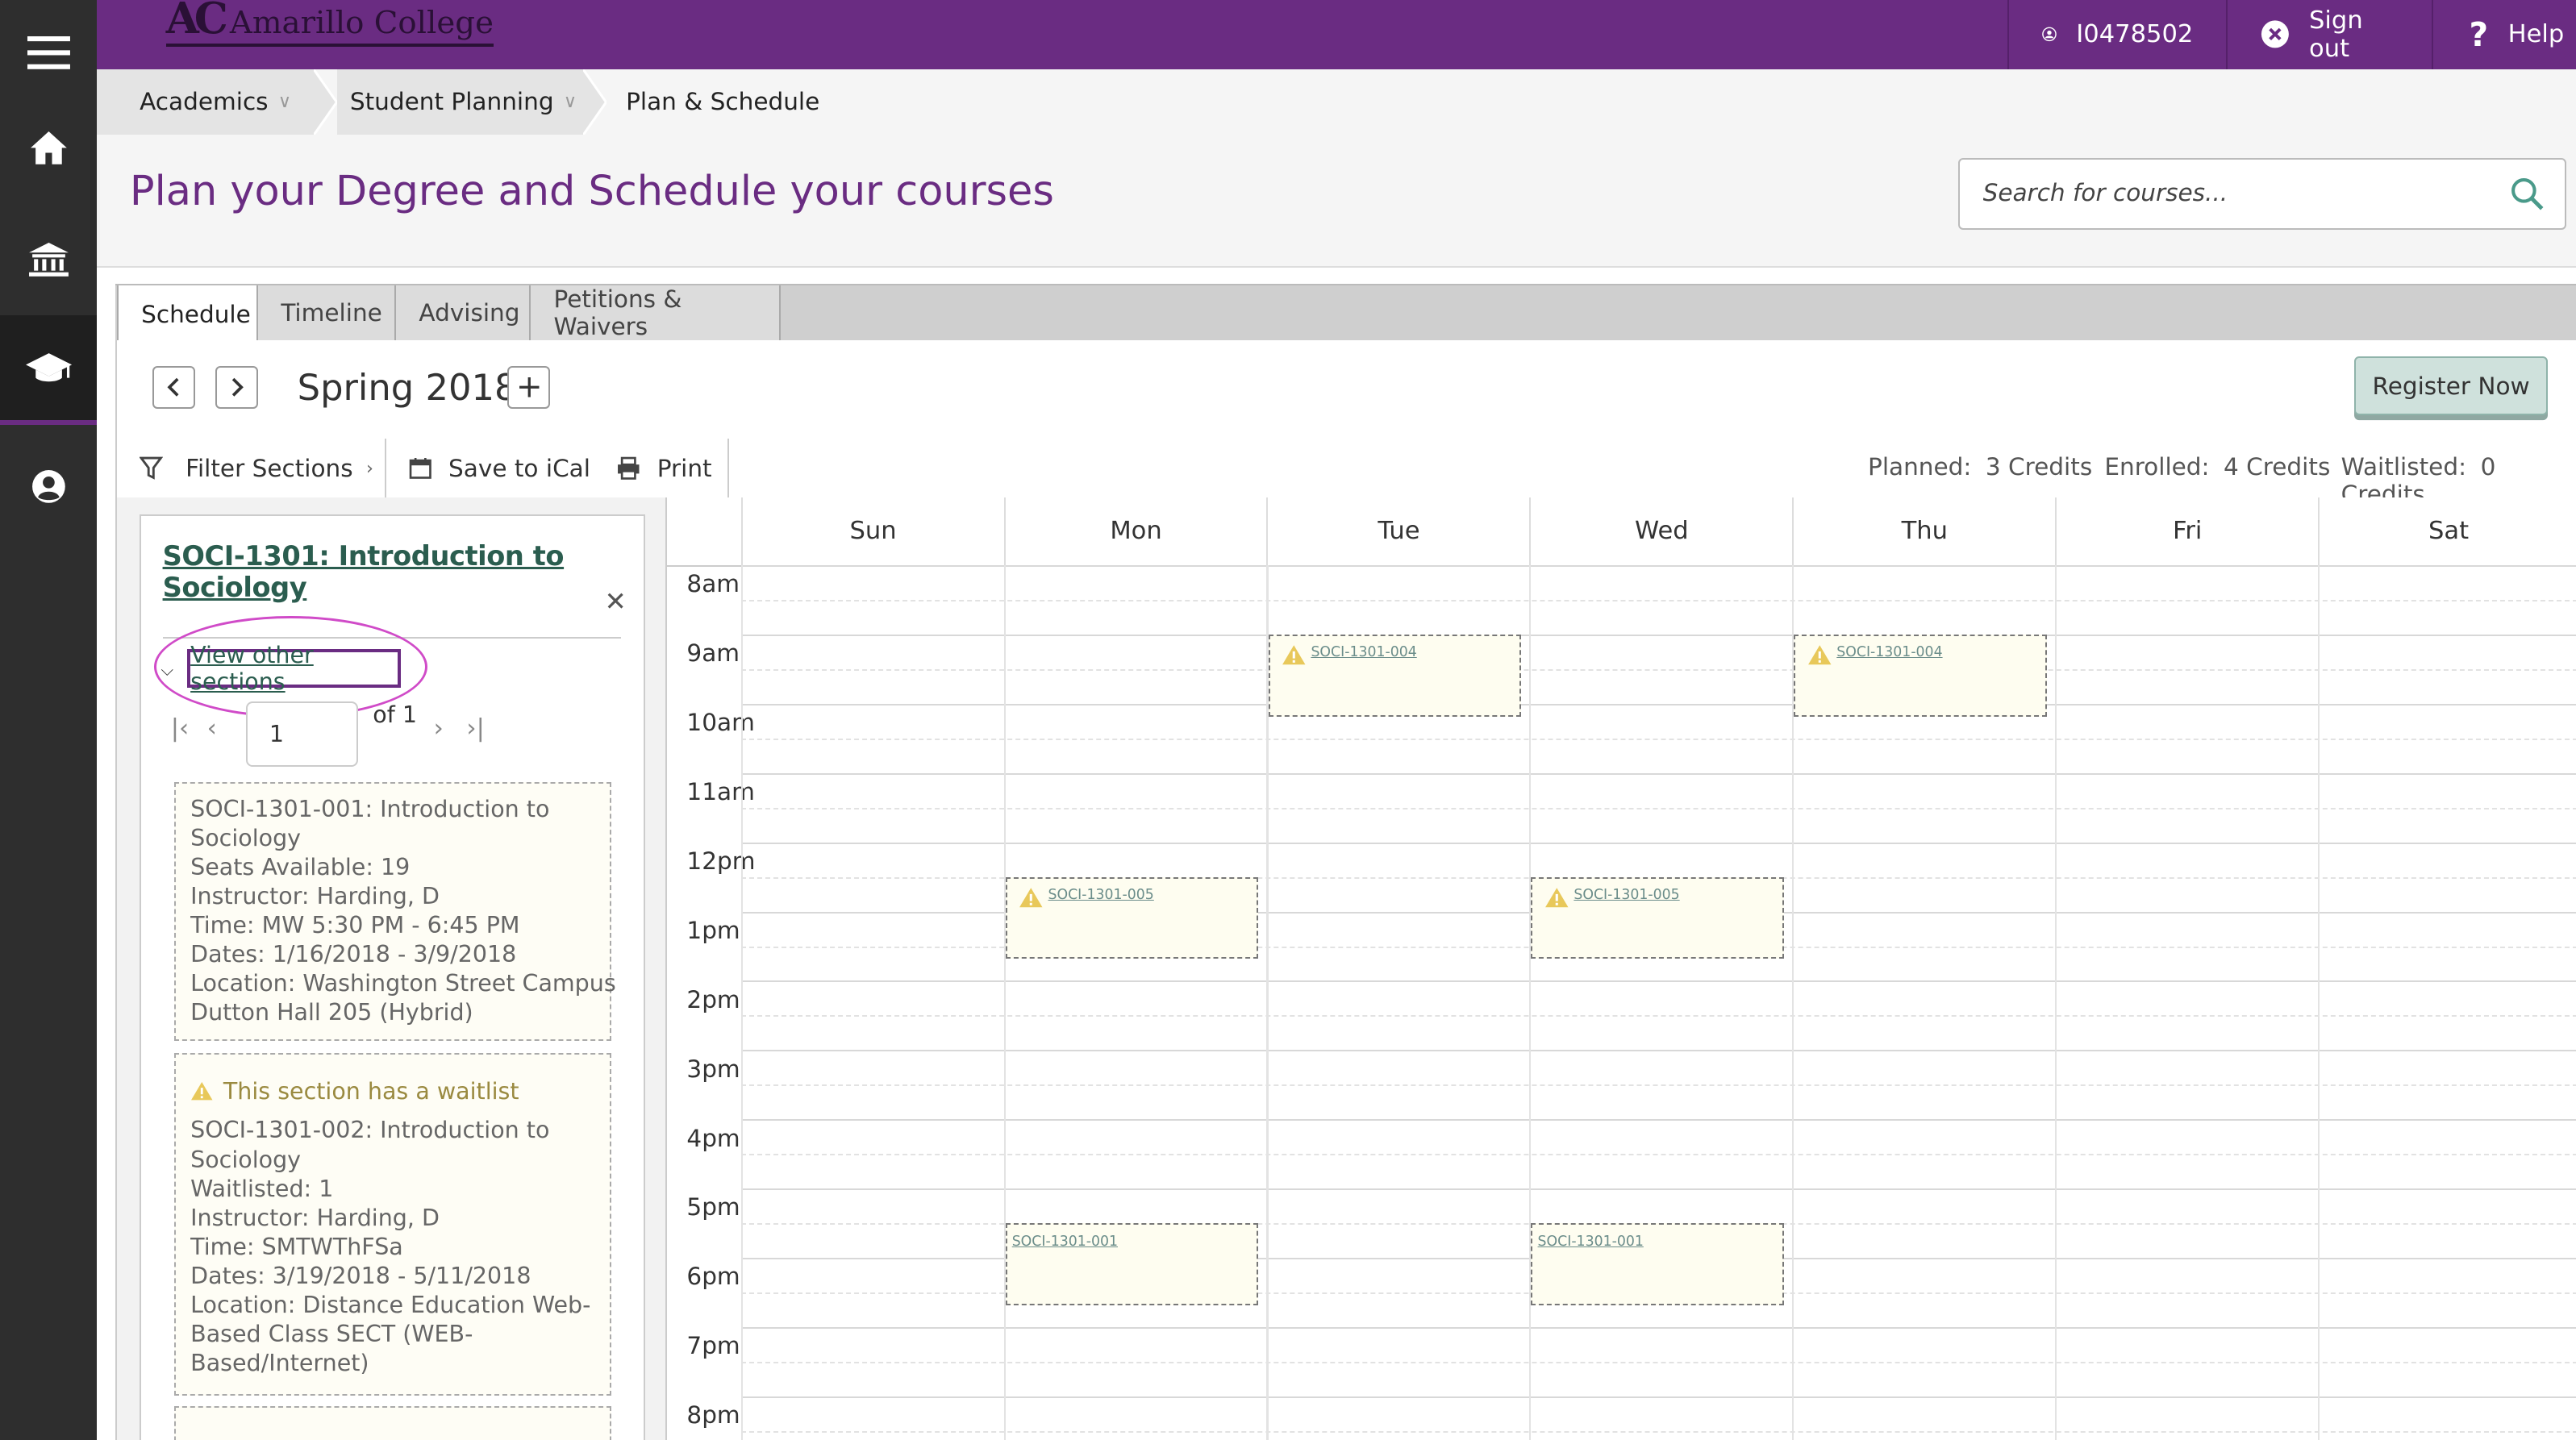  I want to click on hour-label: 9am, so click(713, 653).